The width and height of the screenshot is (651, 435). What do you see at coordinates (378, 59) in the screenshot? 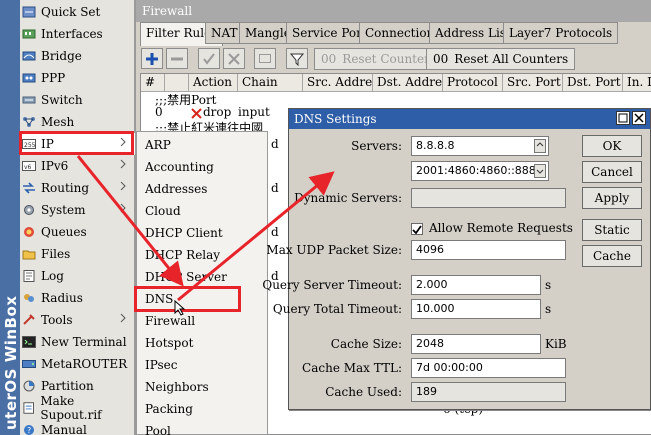
I see `reset-counters-button: 00 Reset Counters` at bounding box center [378, 59].